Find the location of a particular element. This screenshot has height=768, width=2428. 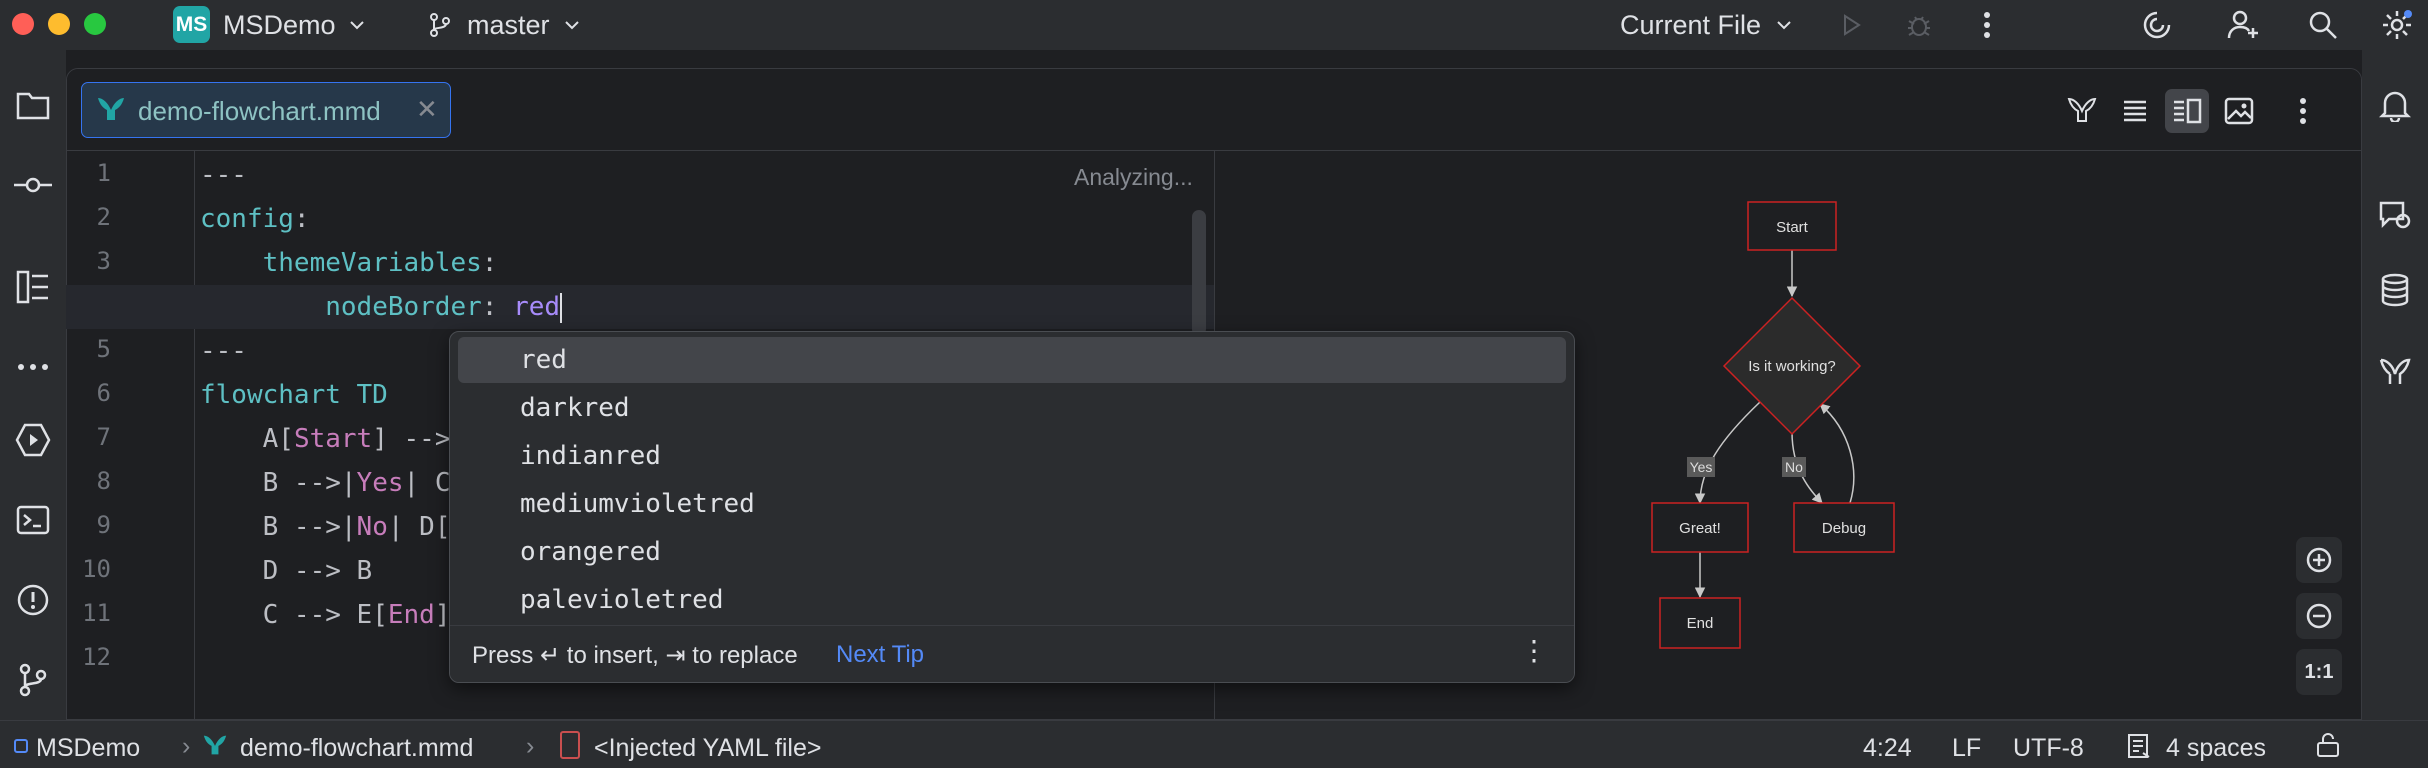

ai-assistant-icon is located at coordinates (2157, 25).